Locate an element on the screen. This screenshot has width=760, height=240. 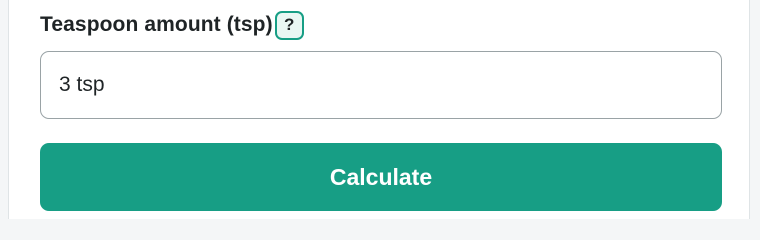
field-label-row: Teaspoon amount (tsp) ? is located at coordinates (172, 25).